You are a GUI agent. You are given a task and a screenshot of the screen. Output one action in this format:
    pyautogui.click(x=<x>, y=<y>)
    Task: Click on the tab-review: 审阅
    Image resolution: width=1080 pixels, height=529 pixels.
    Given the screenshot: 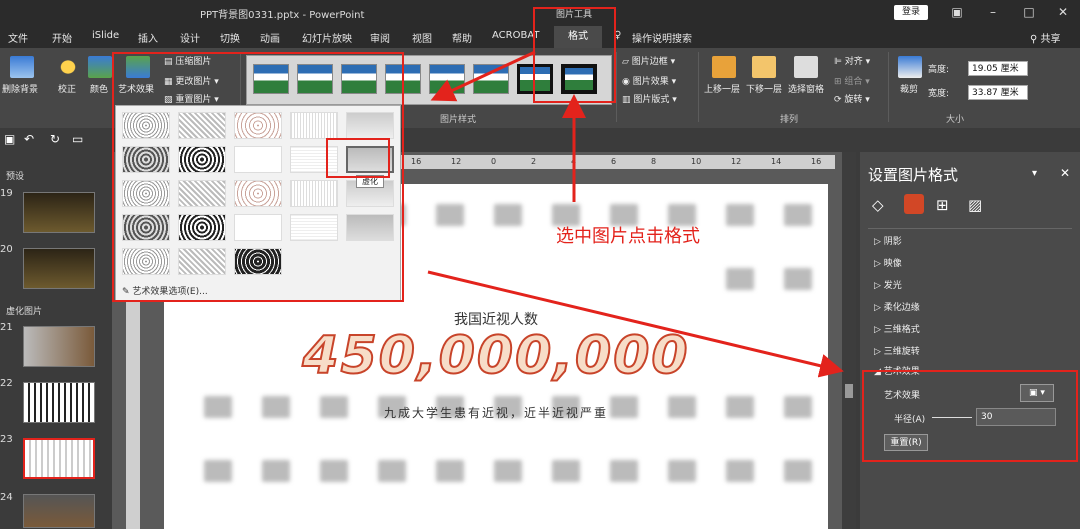 What is the action you would take?
    pyautogui.click(x=380, y=37)
    